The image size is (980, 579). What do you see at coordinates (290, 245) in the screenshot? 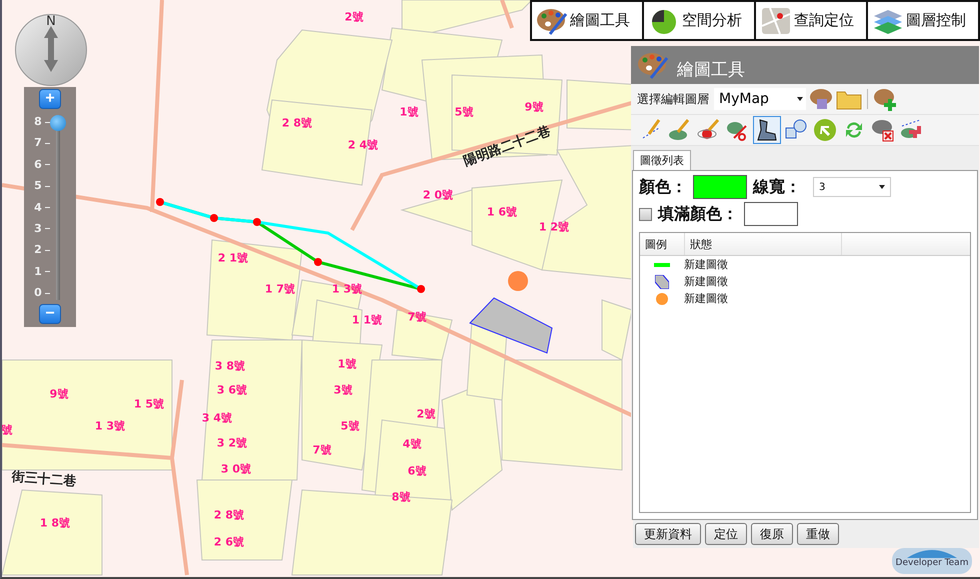
I see `polyline-sketch` at bounding box center [290, 245].